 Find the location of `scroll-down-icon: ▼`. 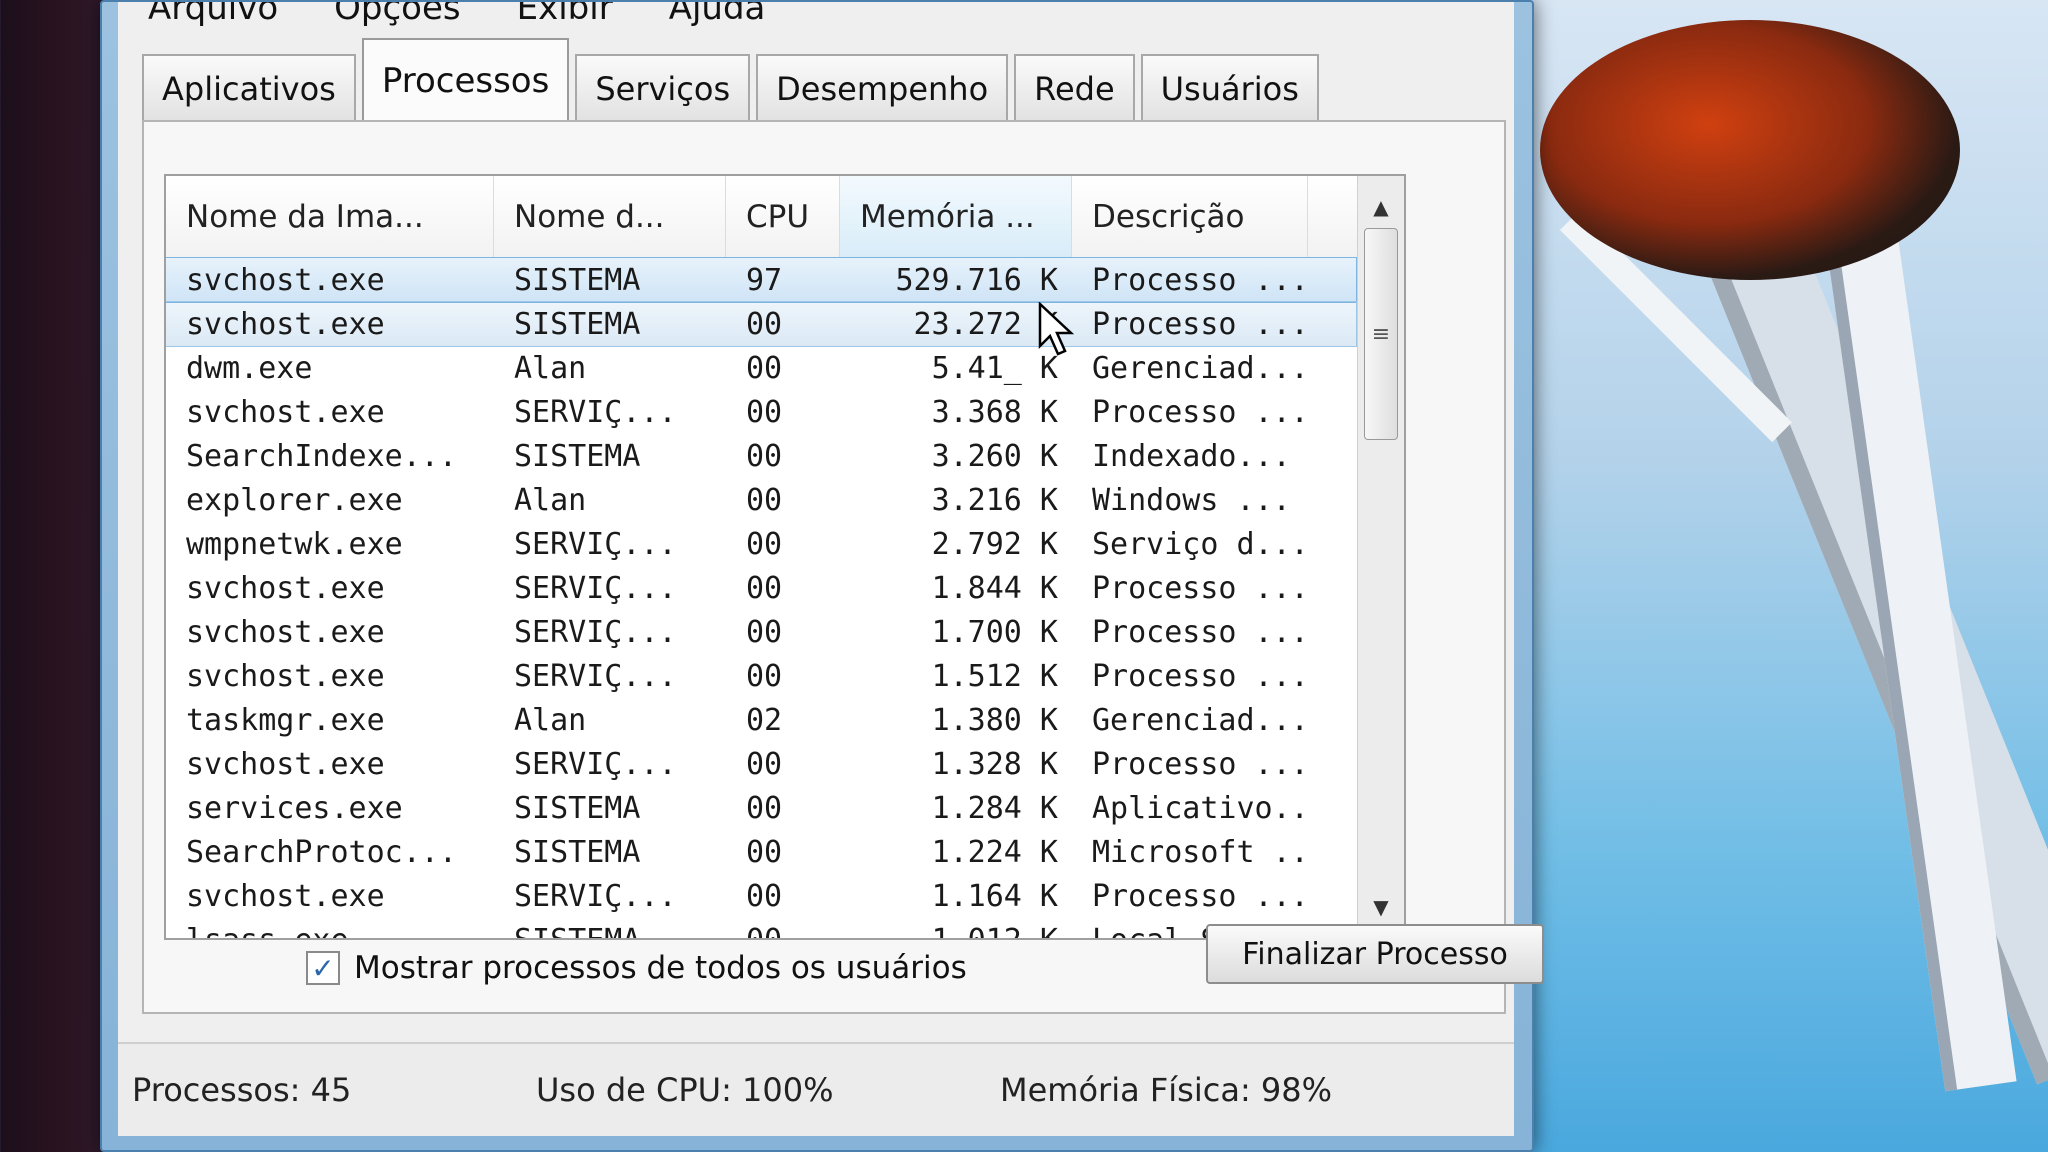

scroll-down-icon: ▼ is located at coordinates (1381, 907).